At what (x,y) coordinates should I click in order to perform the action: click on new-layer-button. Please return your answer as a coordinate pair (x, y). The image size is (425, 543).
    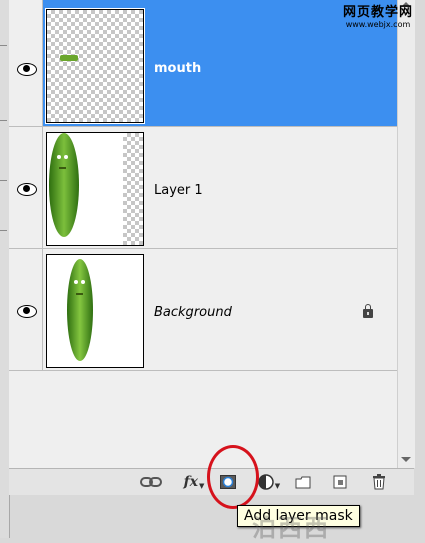
    Looking at the image, I should click on (340, 482).